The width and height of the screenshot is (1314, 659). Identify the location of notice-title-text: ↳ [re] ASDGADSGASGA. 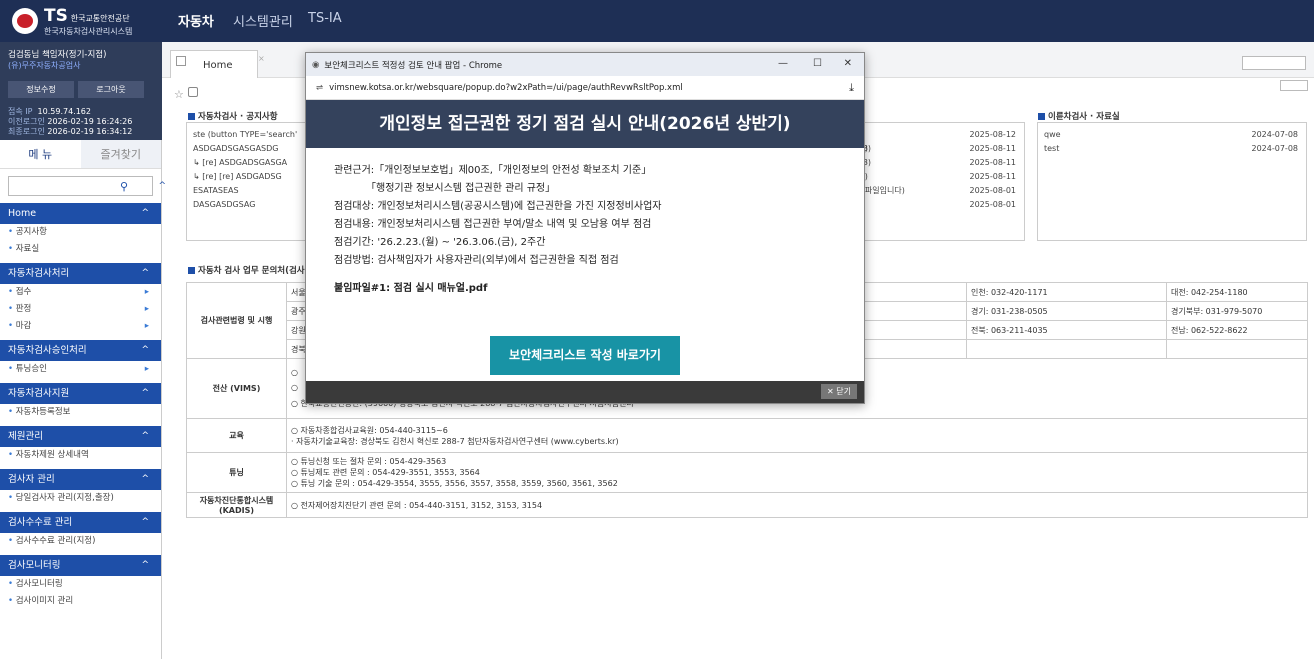
(240, 162).